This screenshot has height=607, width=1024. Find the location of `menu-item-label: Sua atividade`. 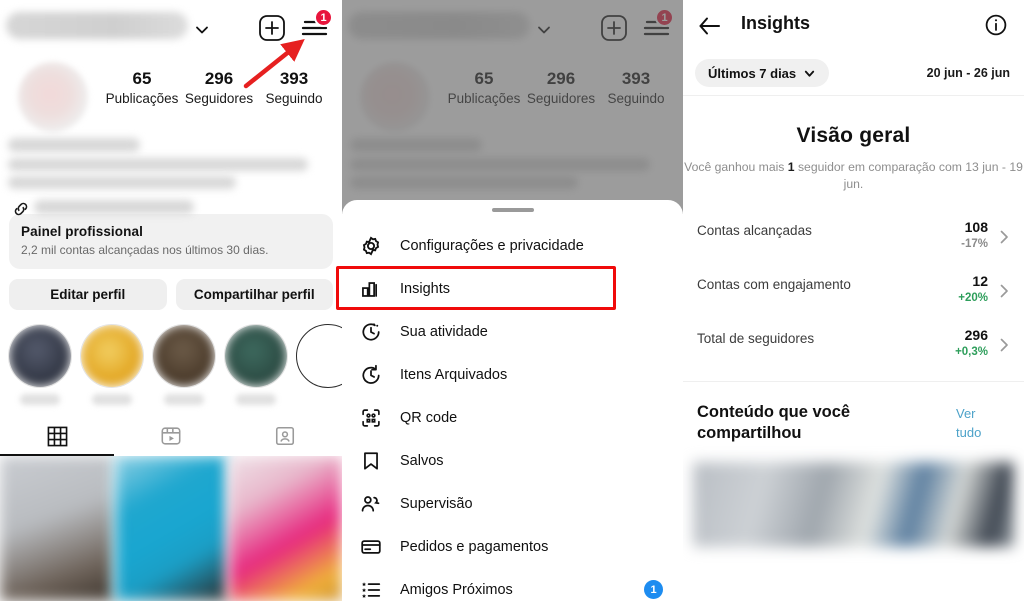

menu-item-label: Sua atividade is located at coordinates (444, 331).